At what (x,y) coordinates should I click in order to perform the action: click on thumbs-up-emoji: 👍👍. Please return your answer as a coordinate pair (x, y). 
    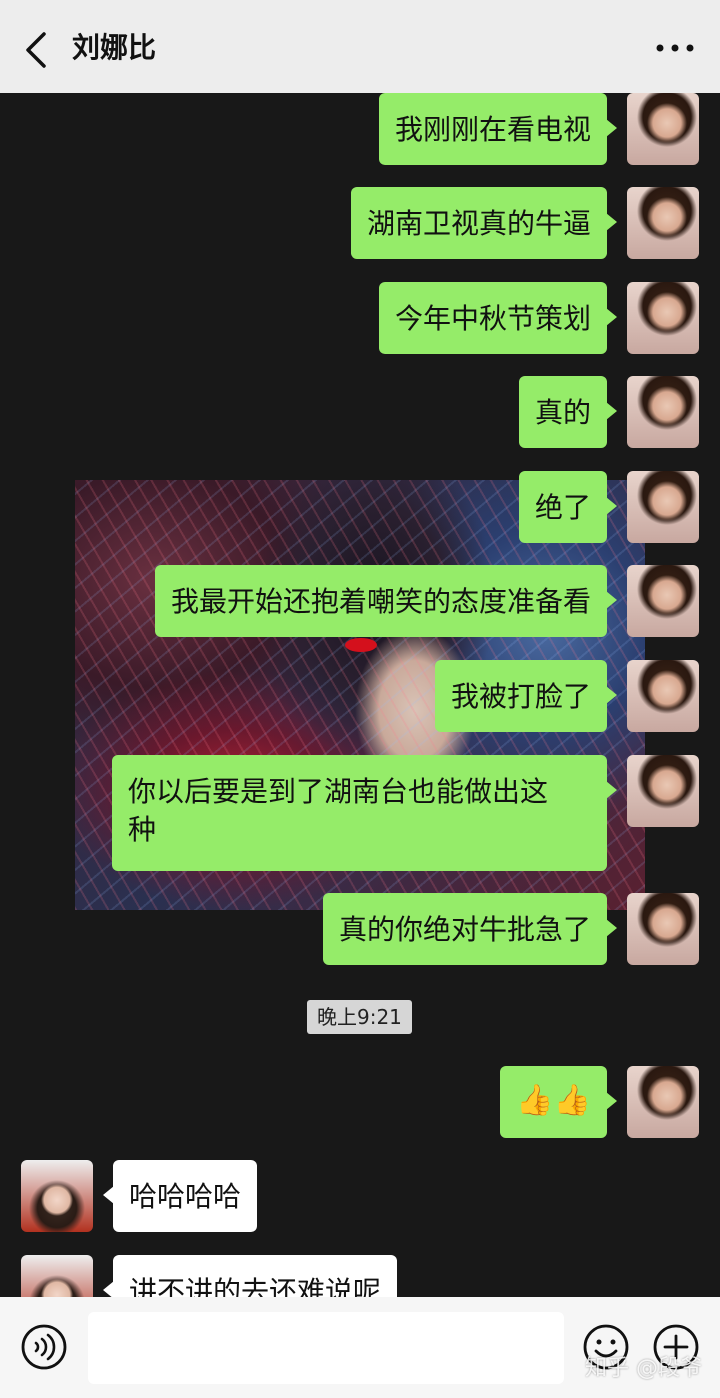
    Looking at the image, I should click on (553, 1100).